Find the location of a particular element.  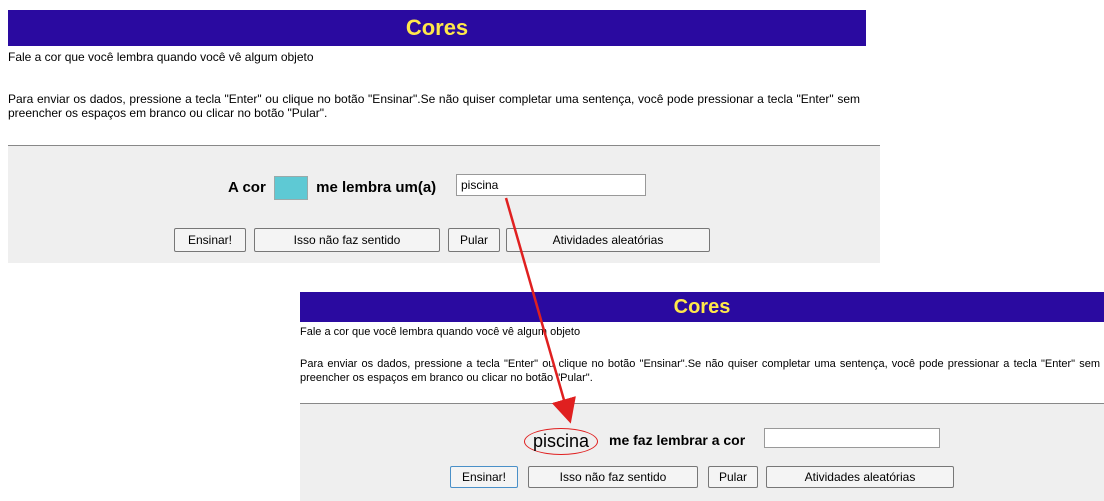

sentence-prompt: A cor me lembra um(a) is located at coordinates (332, 188).